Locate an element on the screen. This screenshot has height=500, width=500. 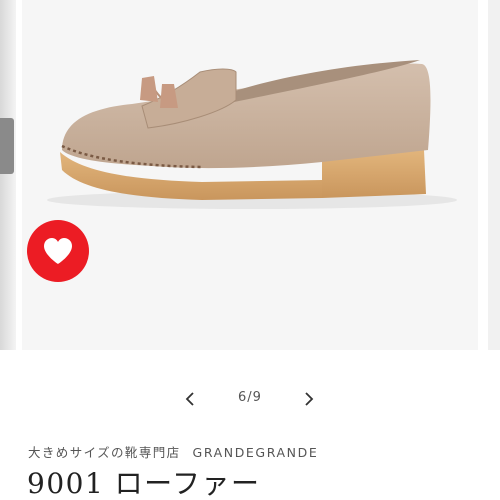
product-title: 9001 ローファー is located at coordinates (144, 483).